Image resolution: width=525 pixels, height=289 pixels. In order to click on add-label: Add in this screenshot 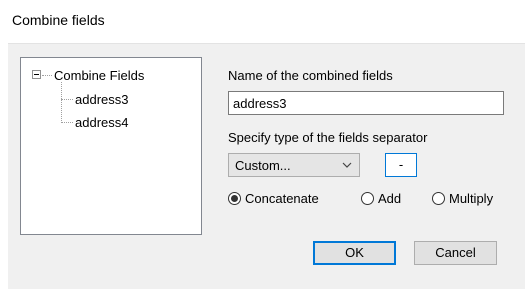, I will do `click(390, 198)`.